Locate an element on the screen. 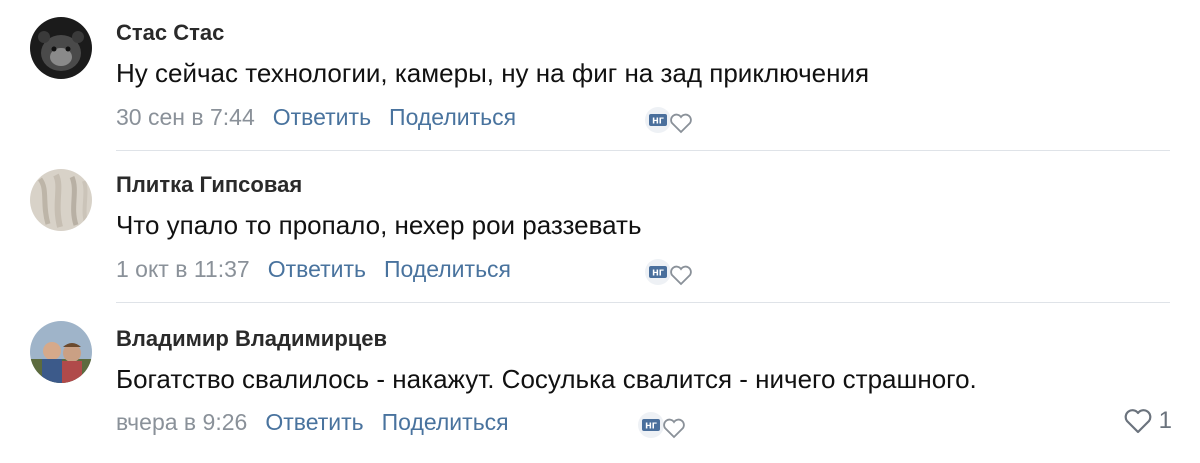 The image size is (1200, 463). like-count: 1 is located at coordinates (1165, 420).